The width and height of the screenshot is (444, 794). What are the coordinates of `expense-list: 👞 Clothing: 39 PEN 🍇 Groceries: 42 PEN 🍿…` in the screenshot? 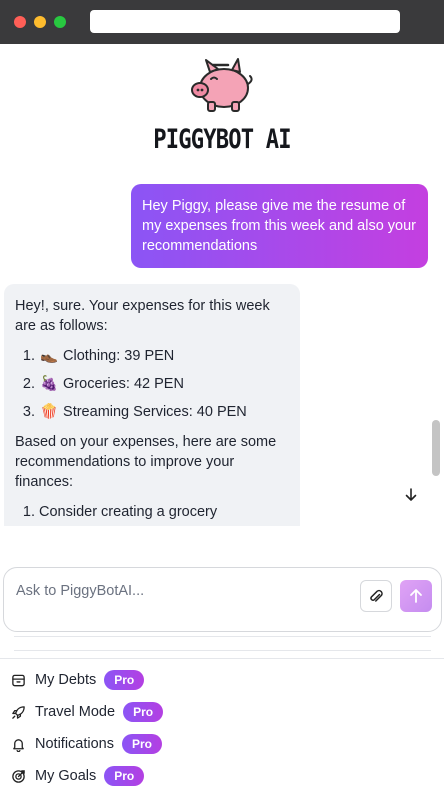 It's located at (151, 384).